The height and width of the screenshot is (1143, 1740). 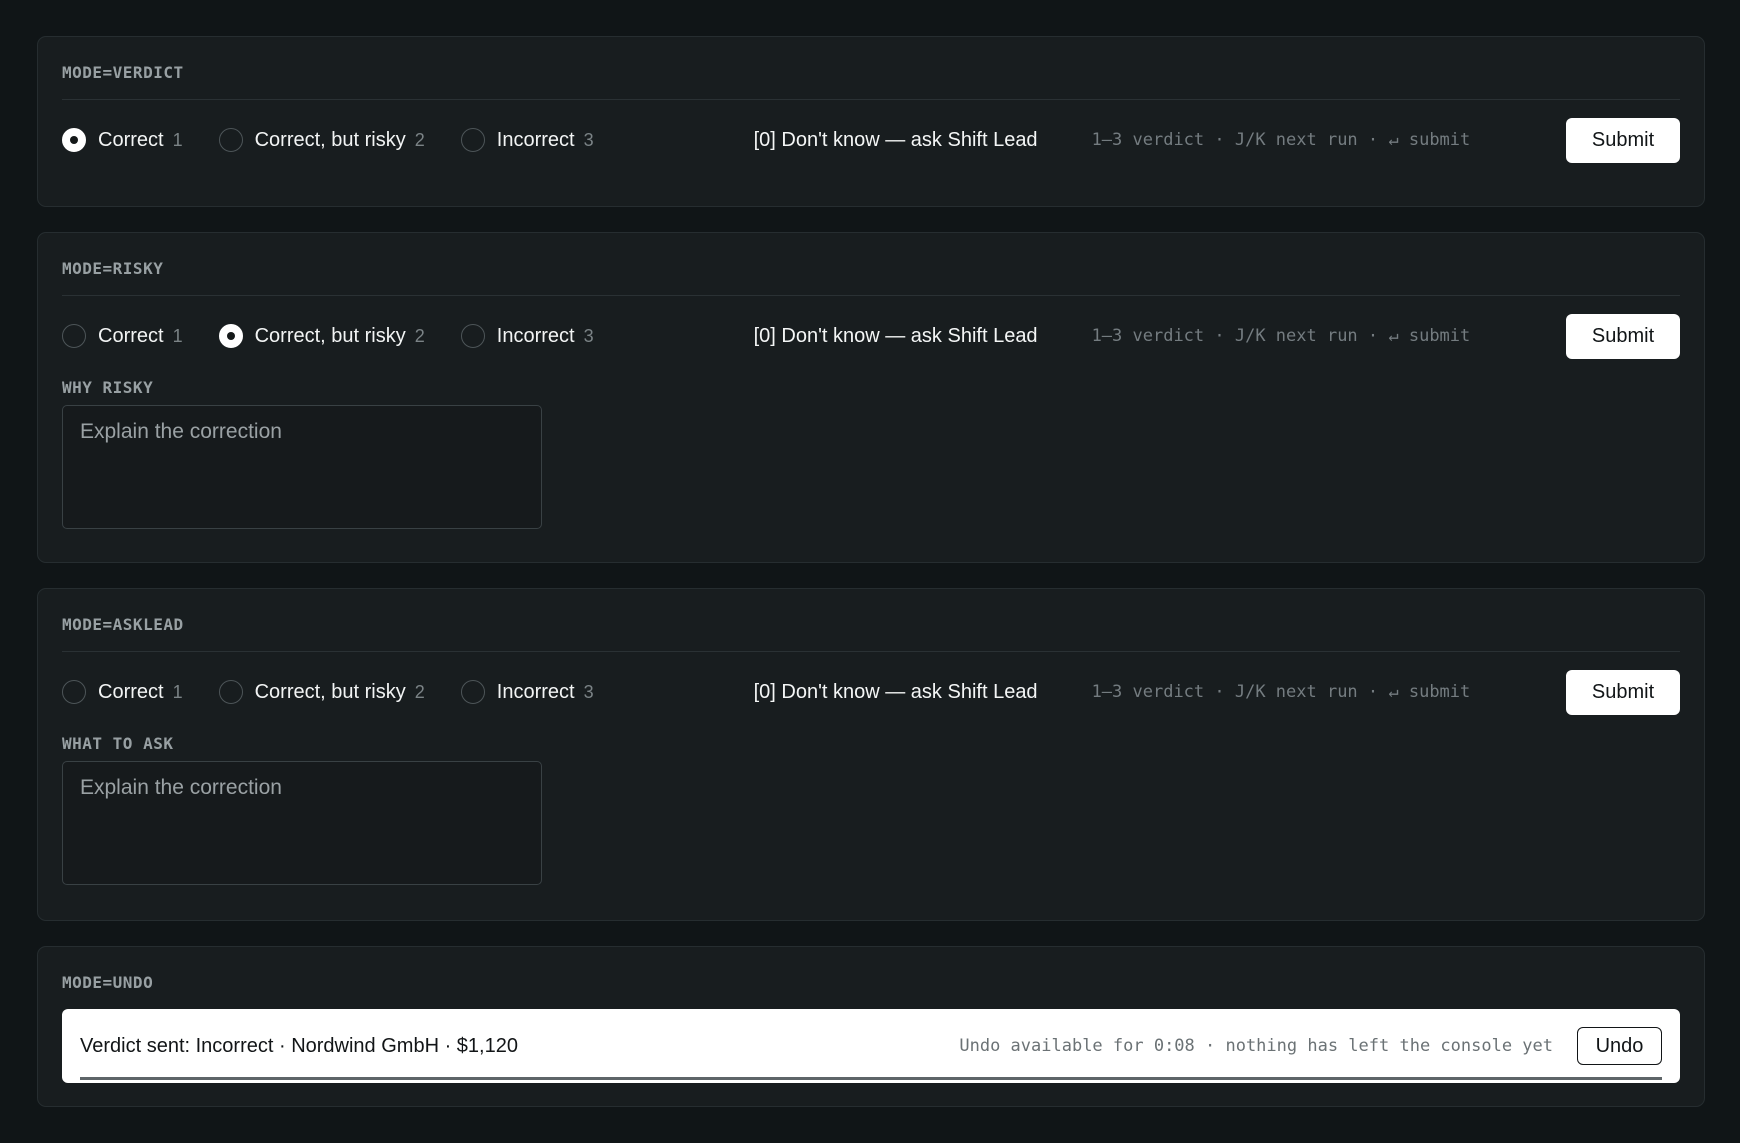 What do you see at coordinates (302, 467) in the screenshot?
I see `why-risky-textarea` at bounding box center [302, 467].